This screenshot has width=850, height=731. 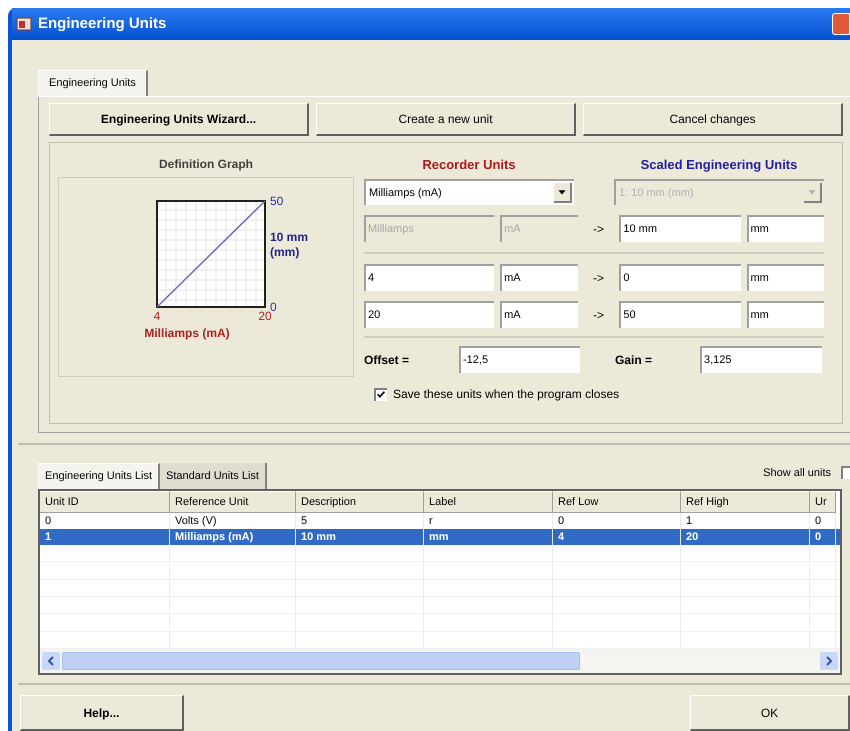 What do you see at coordinates (745, 502) in the screenshot?
I see `column-header: Ref High` at bounding box center [745, 502].